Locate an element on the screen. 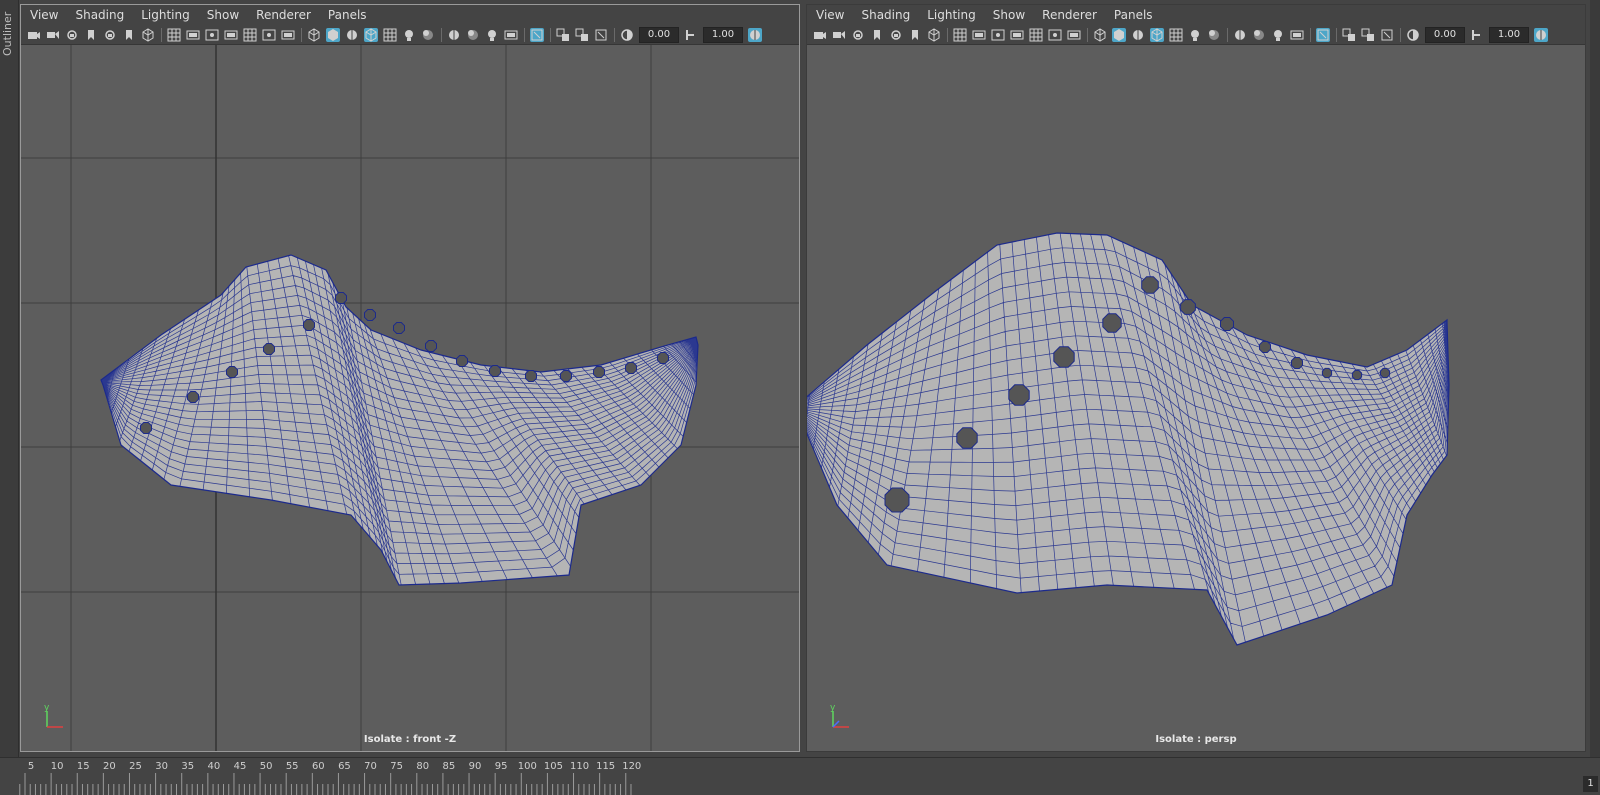 The width and height of the screenshot is (1600, 795). panel-toolbar: 0.00 1.00 is located at coordinates (410, 35).